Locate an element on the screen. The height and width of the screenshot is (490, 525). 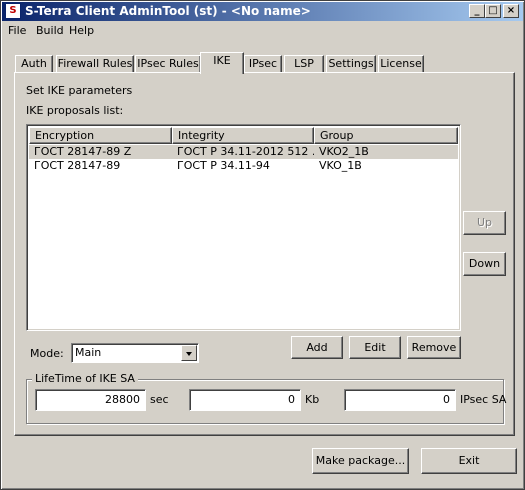
seconds-unit-label: sec is located at coordinates (159, 399).